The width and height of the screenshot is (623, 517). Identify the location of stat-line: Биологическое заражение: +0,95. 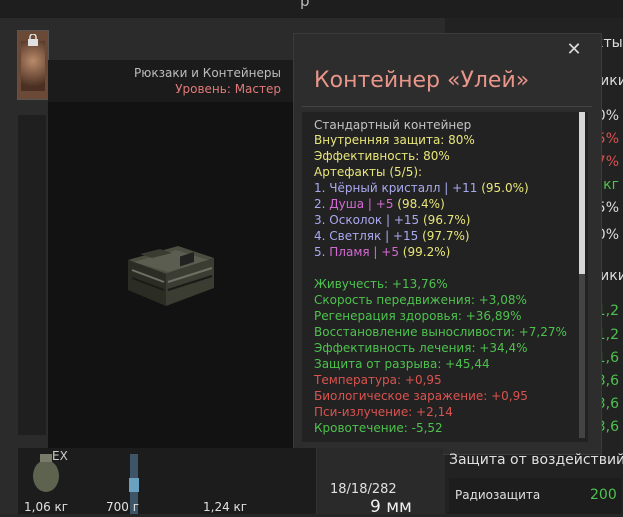
(421, 396).